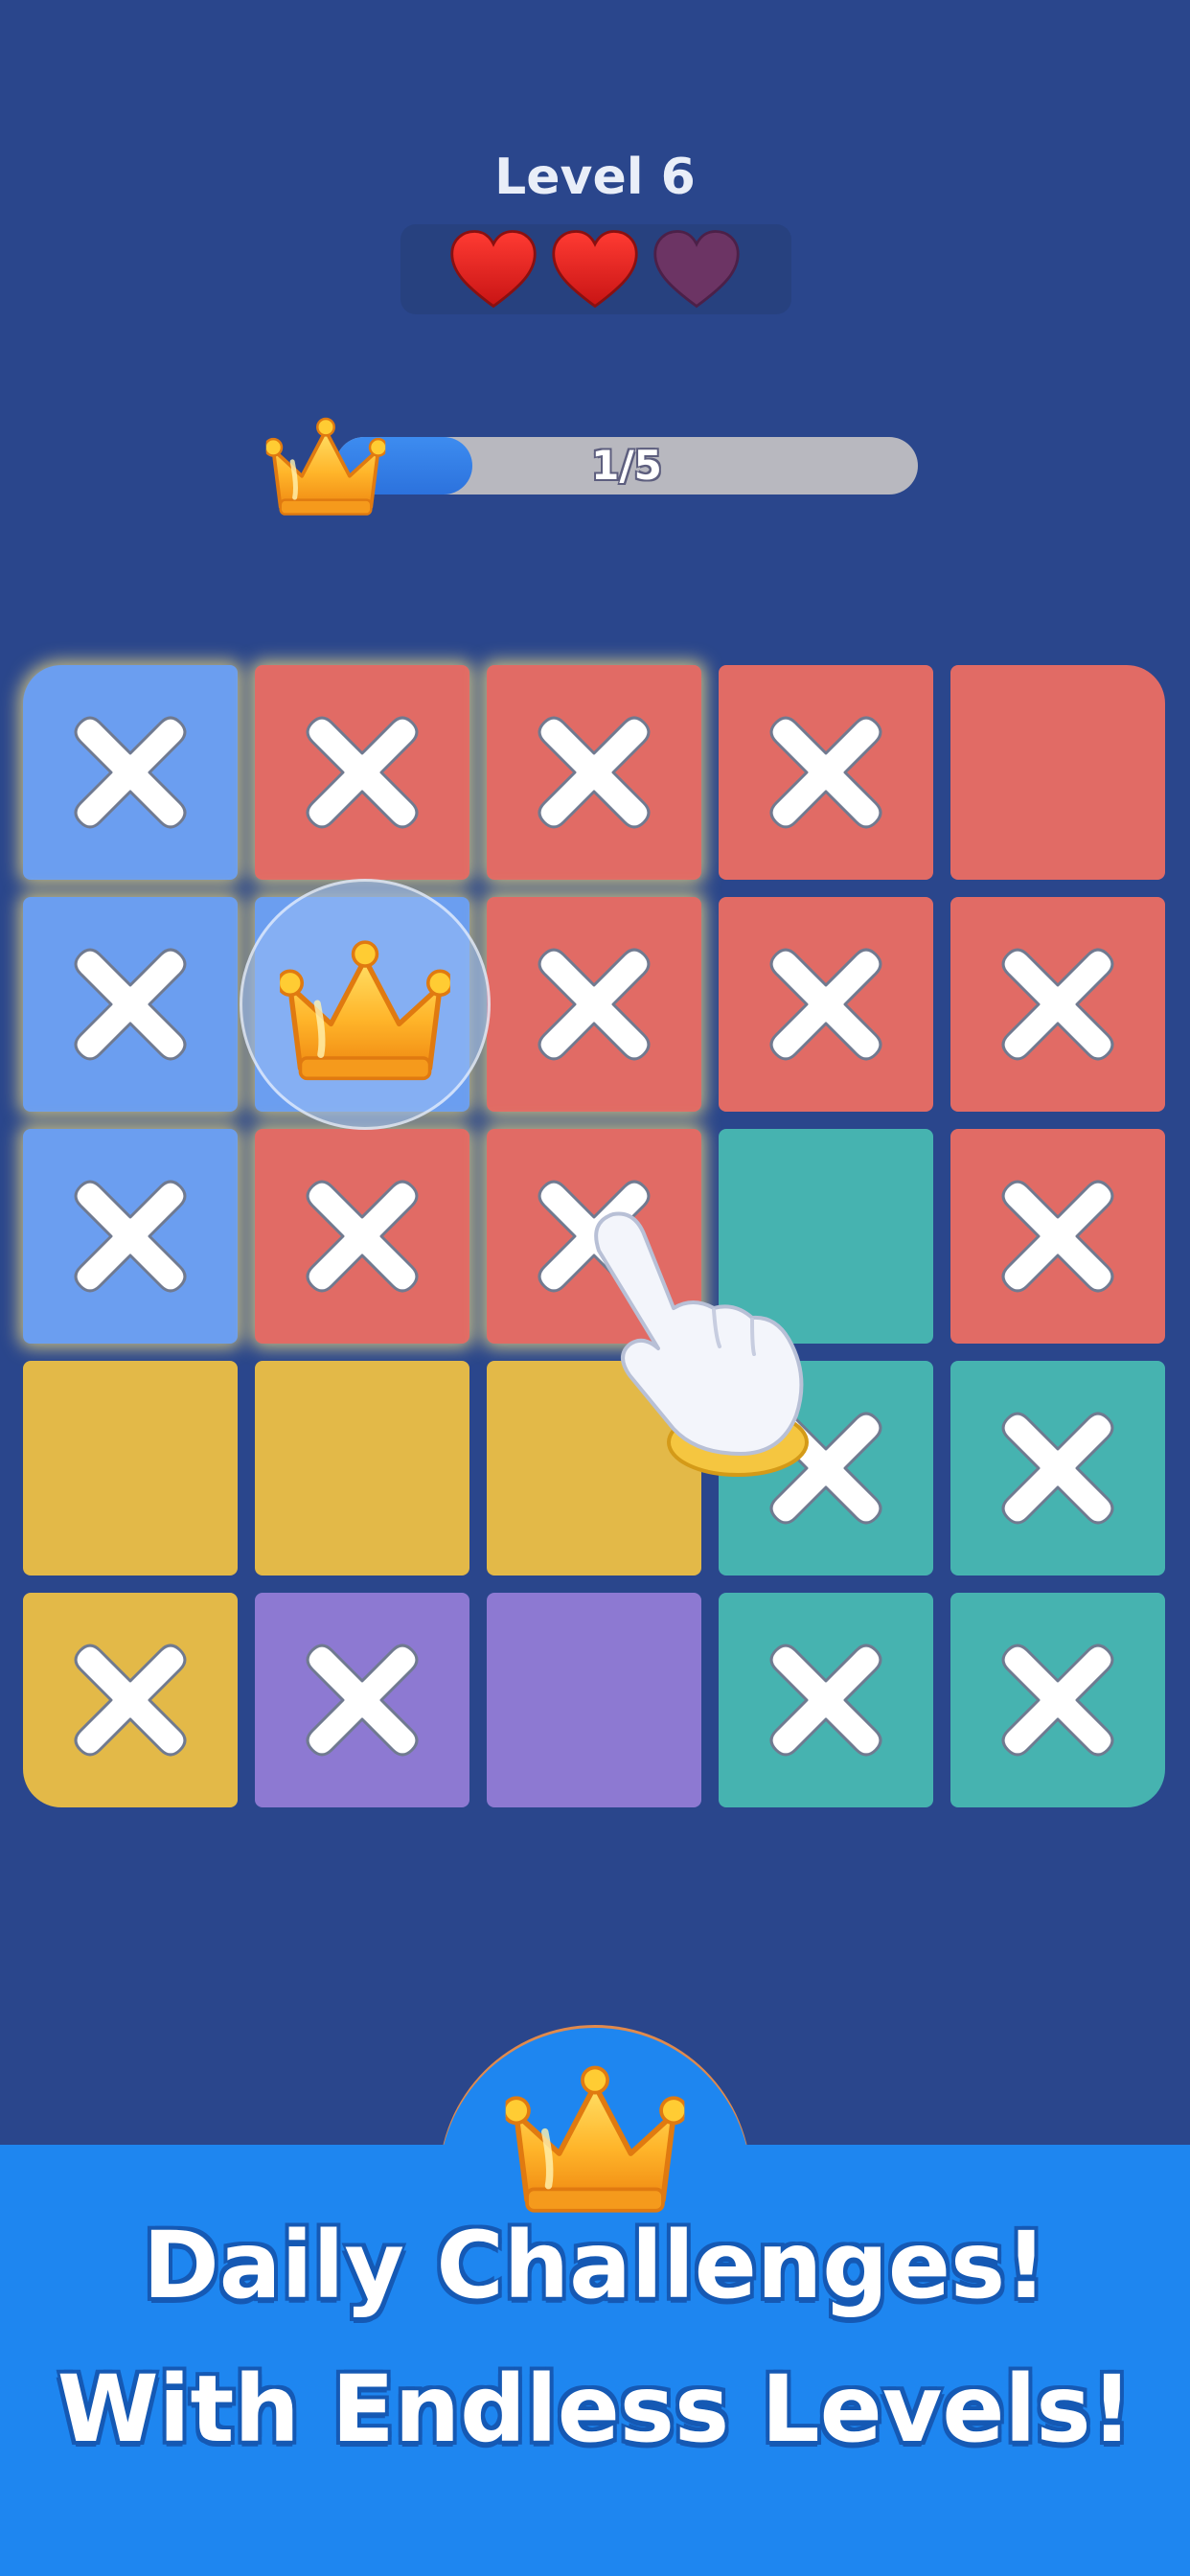 Image resolution: width=1190 pixels, height=2576 pixels. Describe the element at coordinates (595, 177) in the screenshot. I see `level-title: Level 6` at that location.